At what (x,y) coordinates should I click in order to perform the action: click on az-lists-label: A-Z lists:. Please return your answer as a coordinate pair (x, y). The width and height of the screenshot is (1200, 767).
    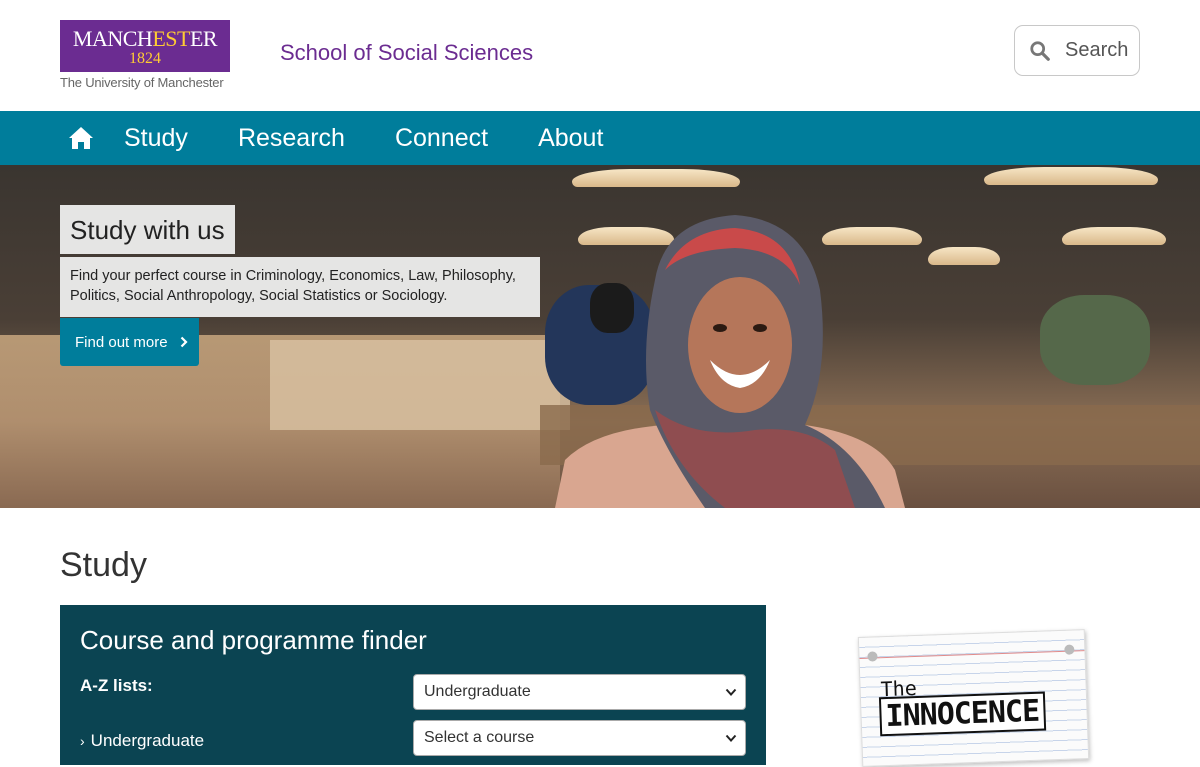
    Looking at the image, I should click on (116, 685).